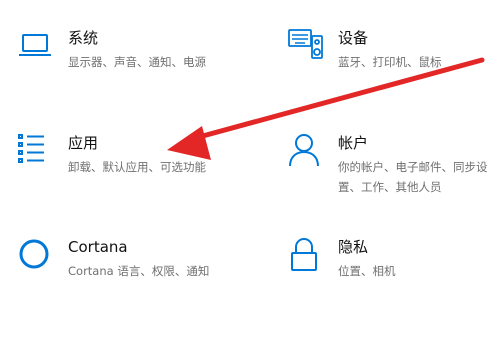 This screenshot has height=340, width=500. I want to click on tile-title-privacy: 隐私, so click(353, 247).